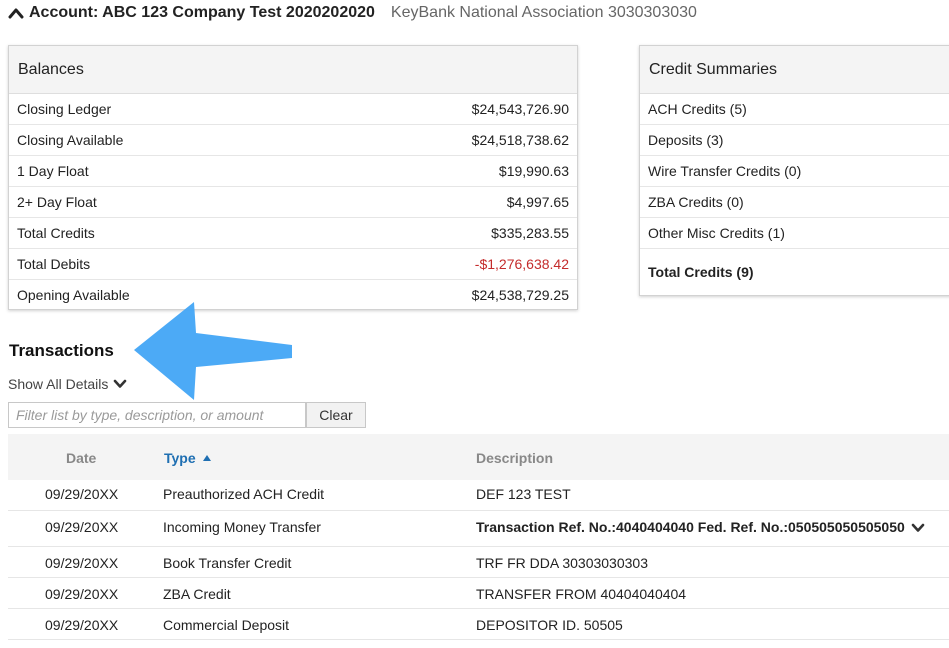 This screenshot has width=949, height=648. Describe the element at coordinates (562, 563) in the screenshot. I see `cell-description: TRF FR DDA 30303030303` at that location.